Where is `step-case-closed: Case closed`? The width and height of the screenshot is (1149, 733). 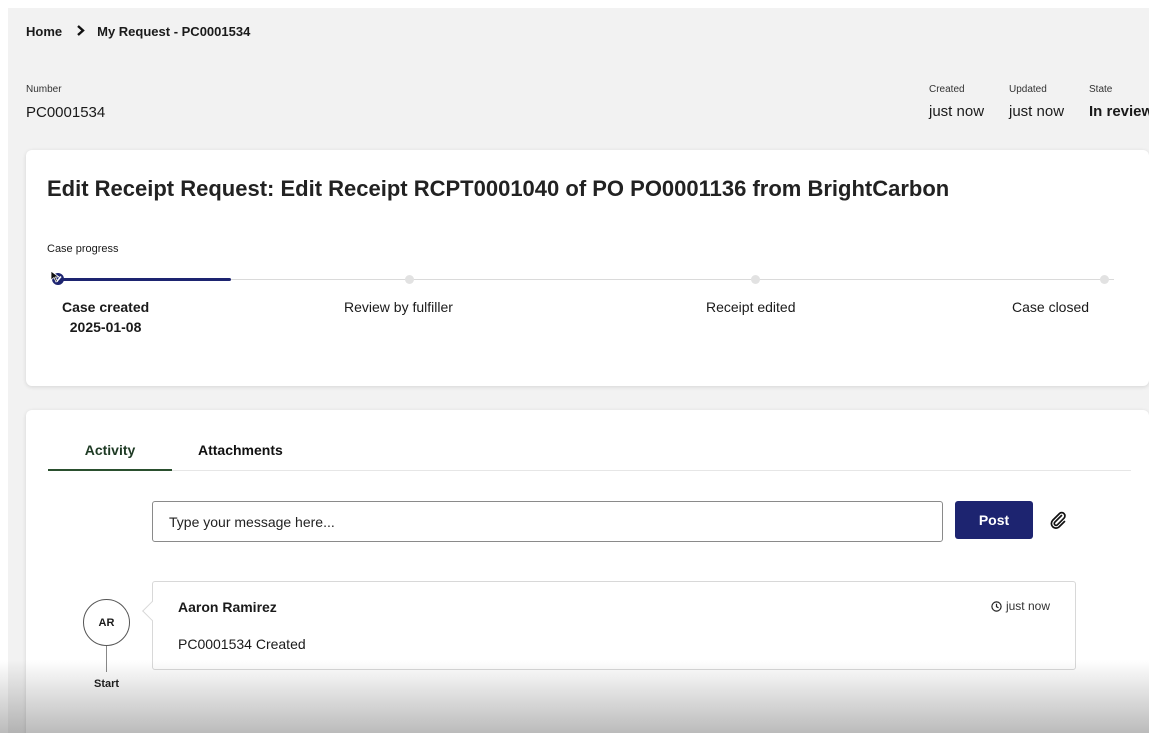 step-case-closed: Case closed is located at coordinates (1050, 307).